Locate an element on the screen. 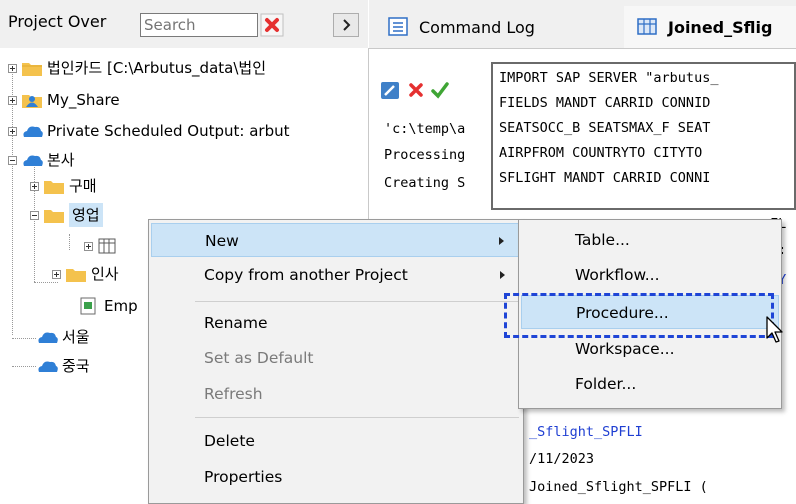  menu-item-copy-from-project: Copy from another Project is located at coordinates (336, 275).